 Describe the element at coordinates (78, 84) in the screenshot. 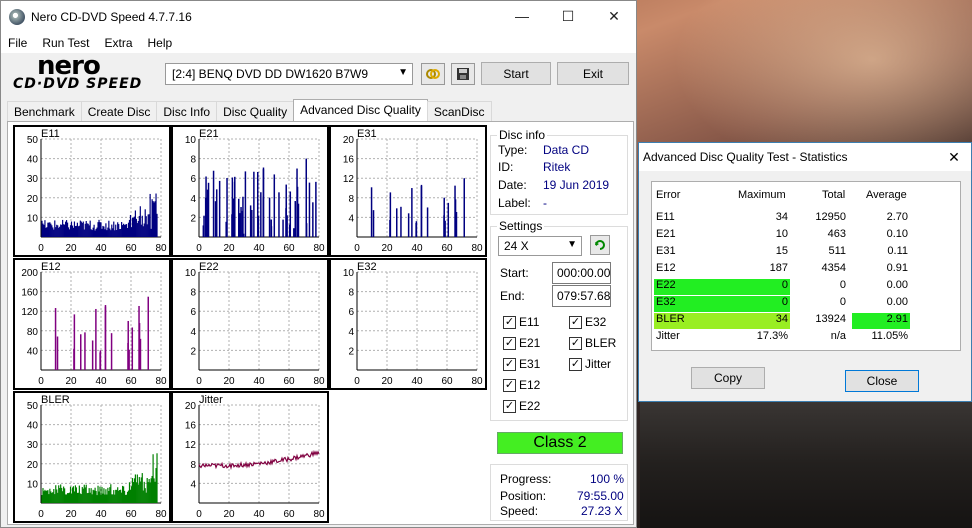

I see `logo-bottom-text: CD·DVD SPEED` at that location.